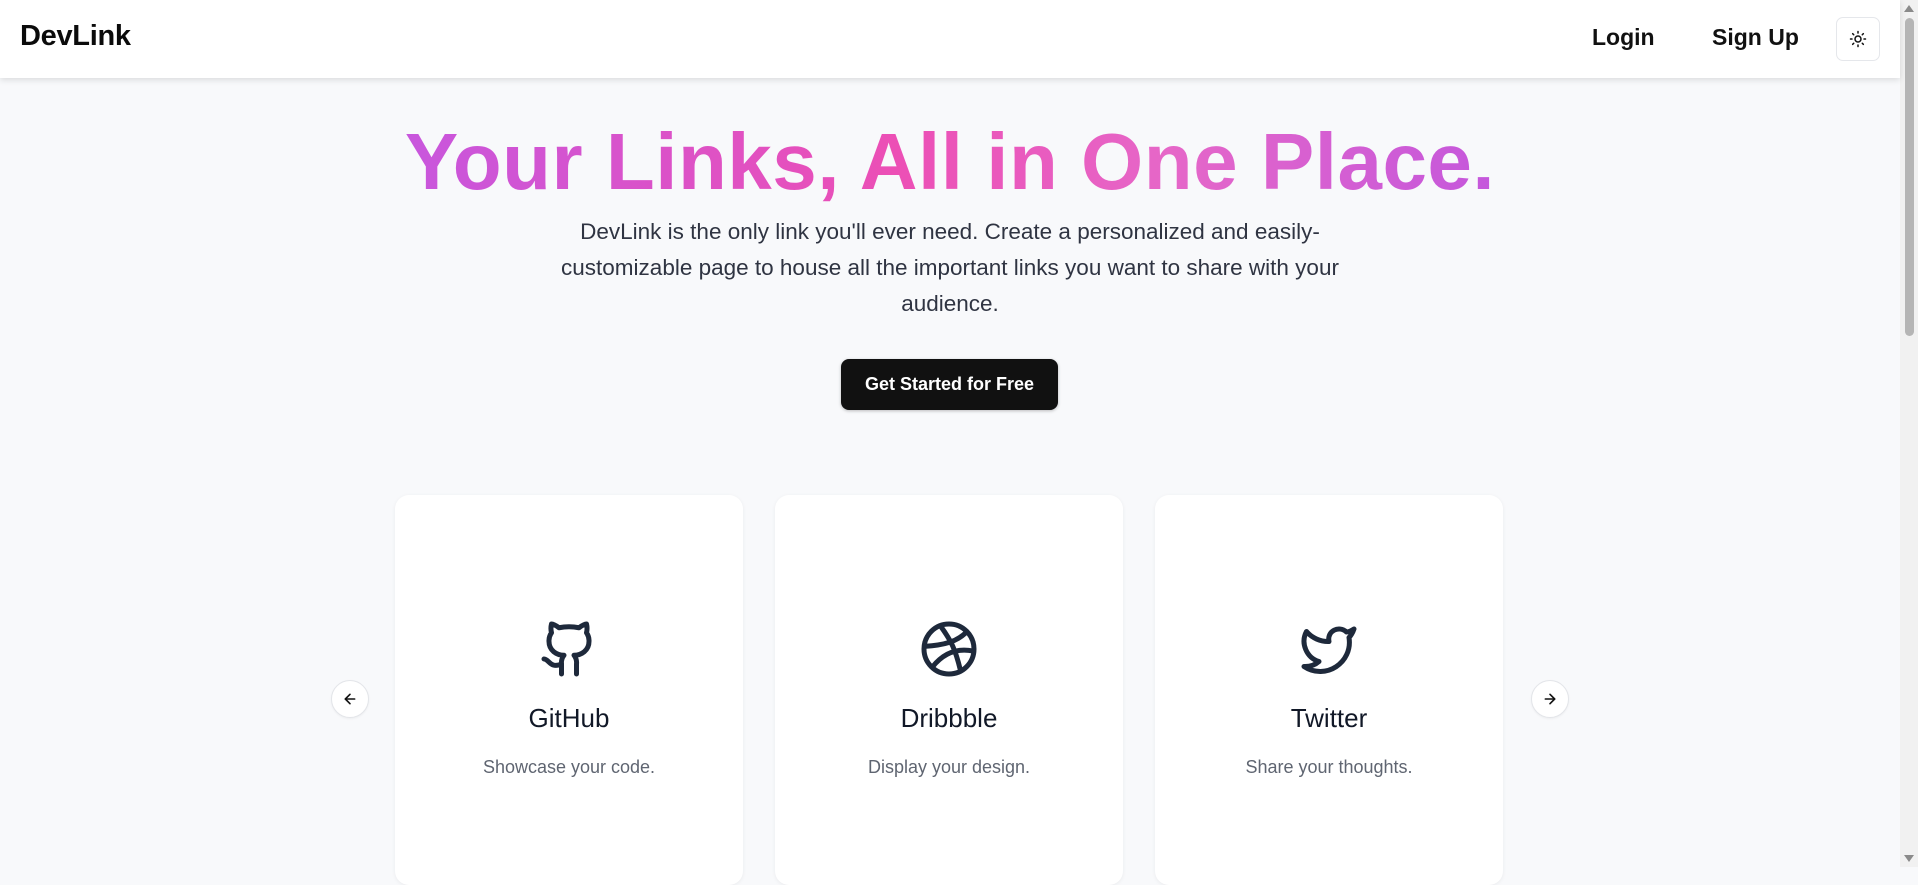 The image size is (1918, 885). What do you see at coordinates (1329, 718) in the screenshot?
I see `card-title: Twitter` at bounding box center [1329, 718].